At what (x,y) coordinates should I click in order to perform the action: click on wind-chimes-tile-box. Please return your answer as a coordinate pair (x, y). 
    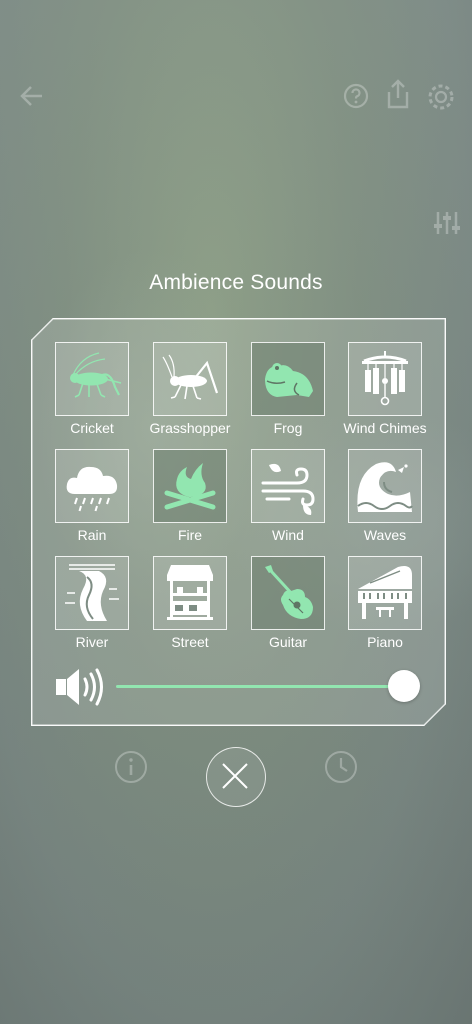
    Looking at the image, I should click on (385, 379).